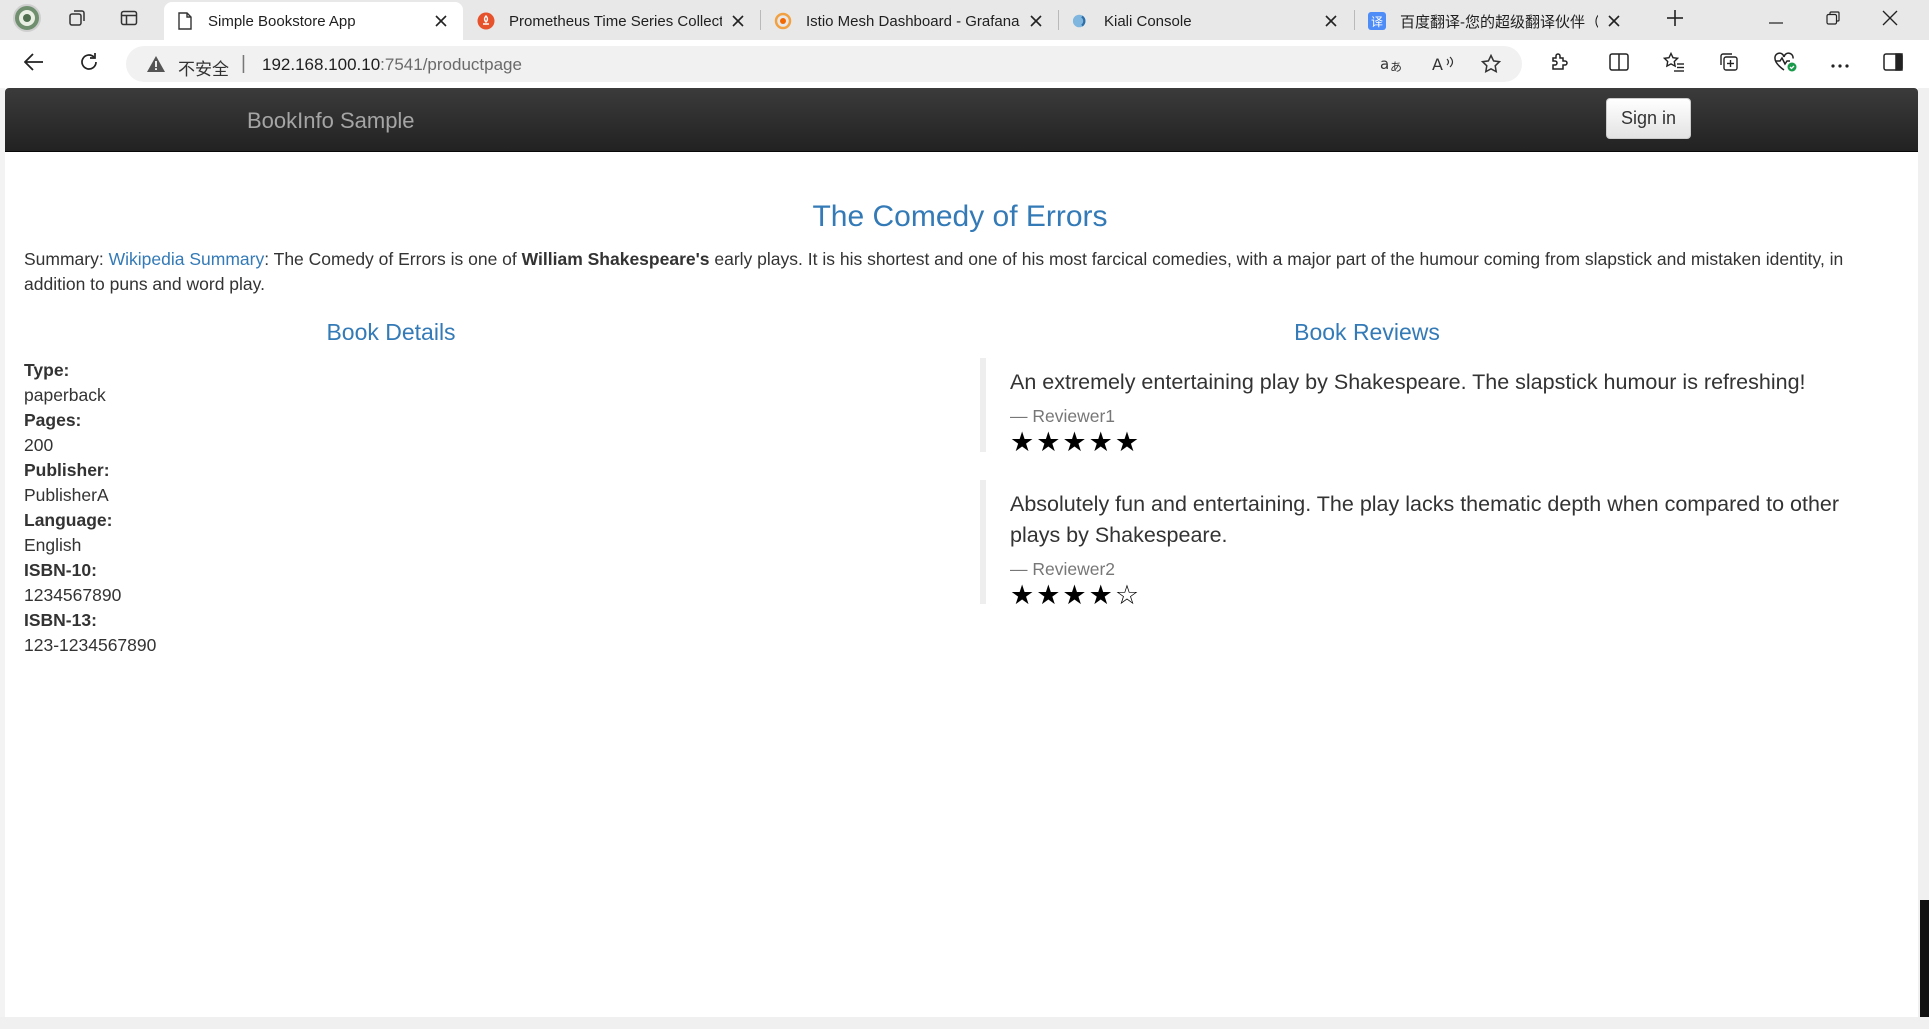 The height and width of the screenshot is (1029, 1929). What do you see at coordinates (47, 370) in the screenshot?
I see `detail-label-type: Type:` at bounding box center [47, 370].